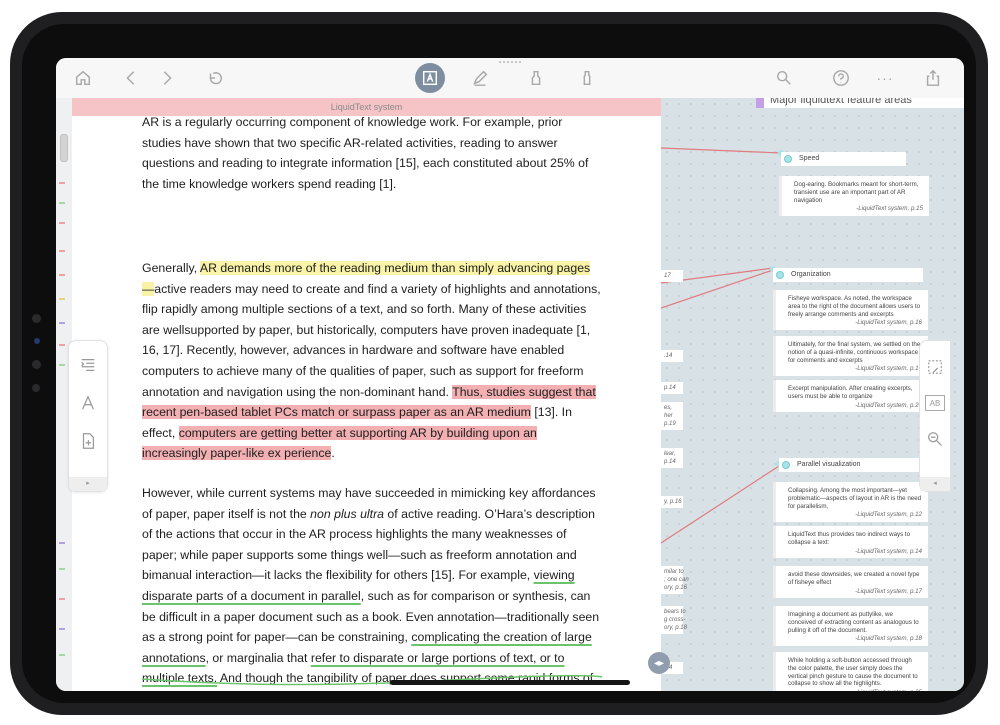 The height and width of the screenshot is (725, 1000). I want to click on home-indicator, so click(510, 682).